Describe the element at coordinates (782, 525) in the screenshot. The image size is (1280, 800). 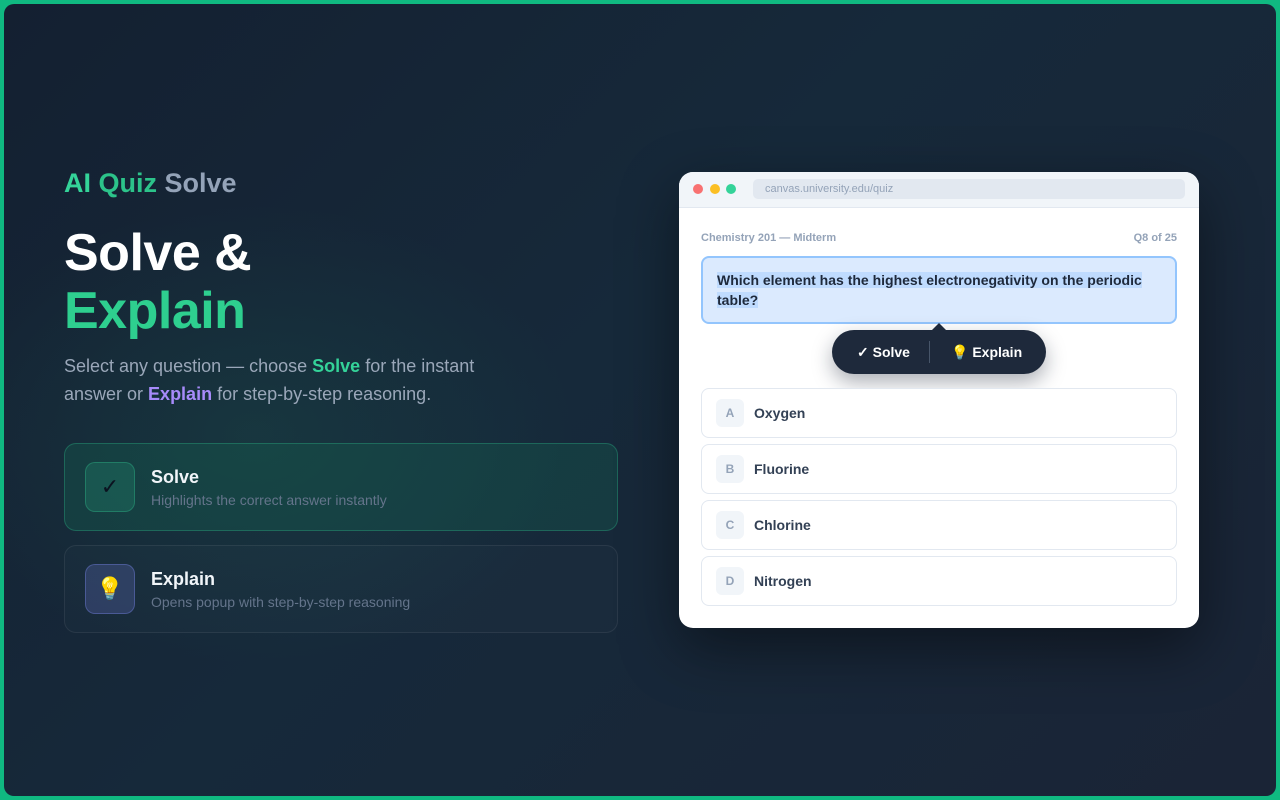
I see `option-text: Chlorine` at that location.